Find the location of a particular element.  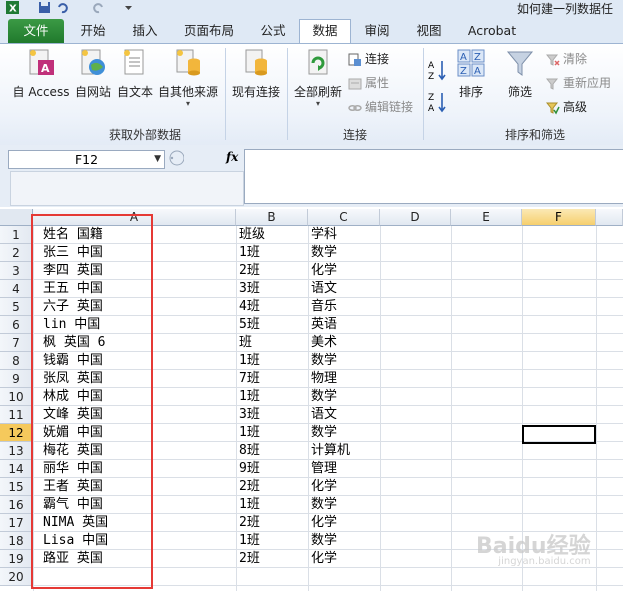

cell-b3: 2班 is located at coordinates (248, 271).